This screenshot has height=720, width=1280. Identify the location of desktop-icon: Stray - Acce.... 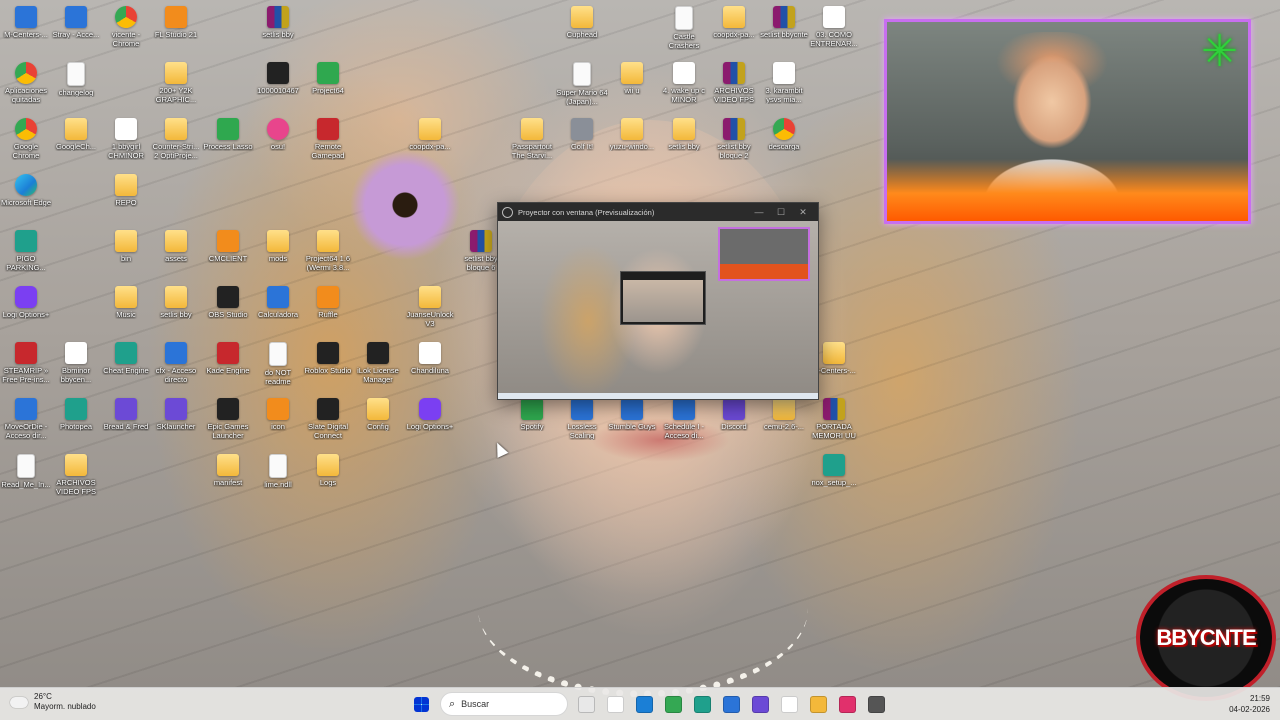
(76, 22).